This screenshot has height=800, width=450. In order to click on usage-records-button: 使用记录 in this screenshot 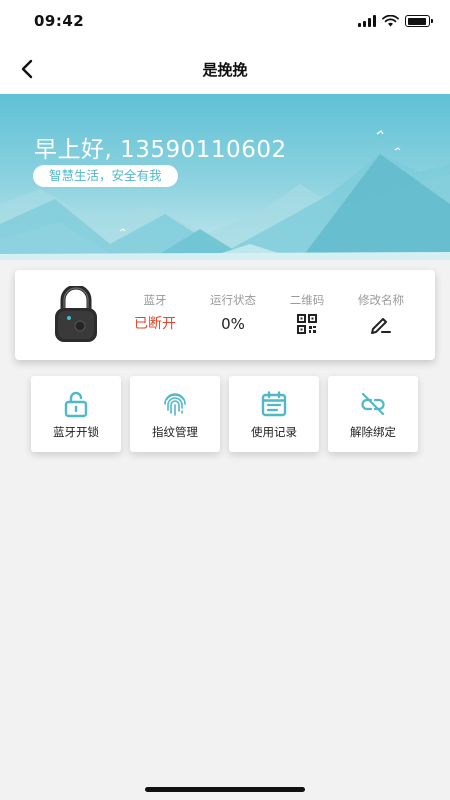, I will do `click(274, 414)`.